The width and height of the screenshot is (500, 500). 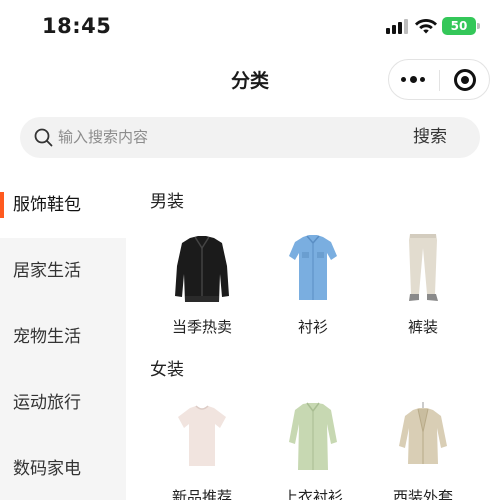 I want to click on battery-icon: 50, so click(x=459, y=26).